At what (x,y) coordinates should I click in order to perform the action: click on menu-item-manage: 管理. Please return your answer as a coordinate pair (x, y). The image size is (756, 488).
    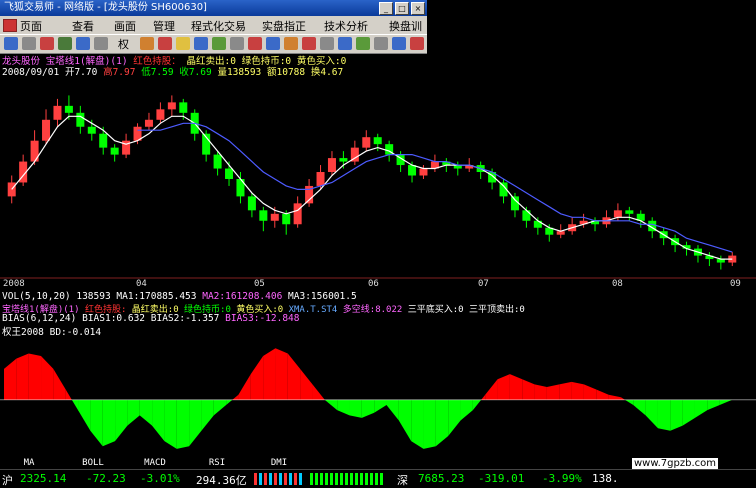
    Looking at the image, I should click on (164, 26).